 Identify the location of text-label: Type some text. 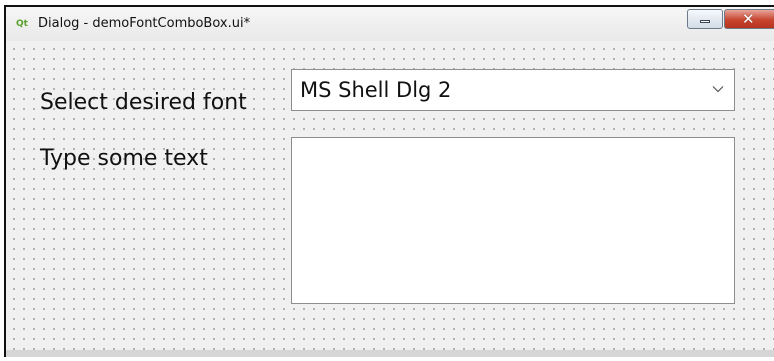
(124, 158).